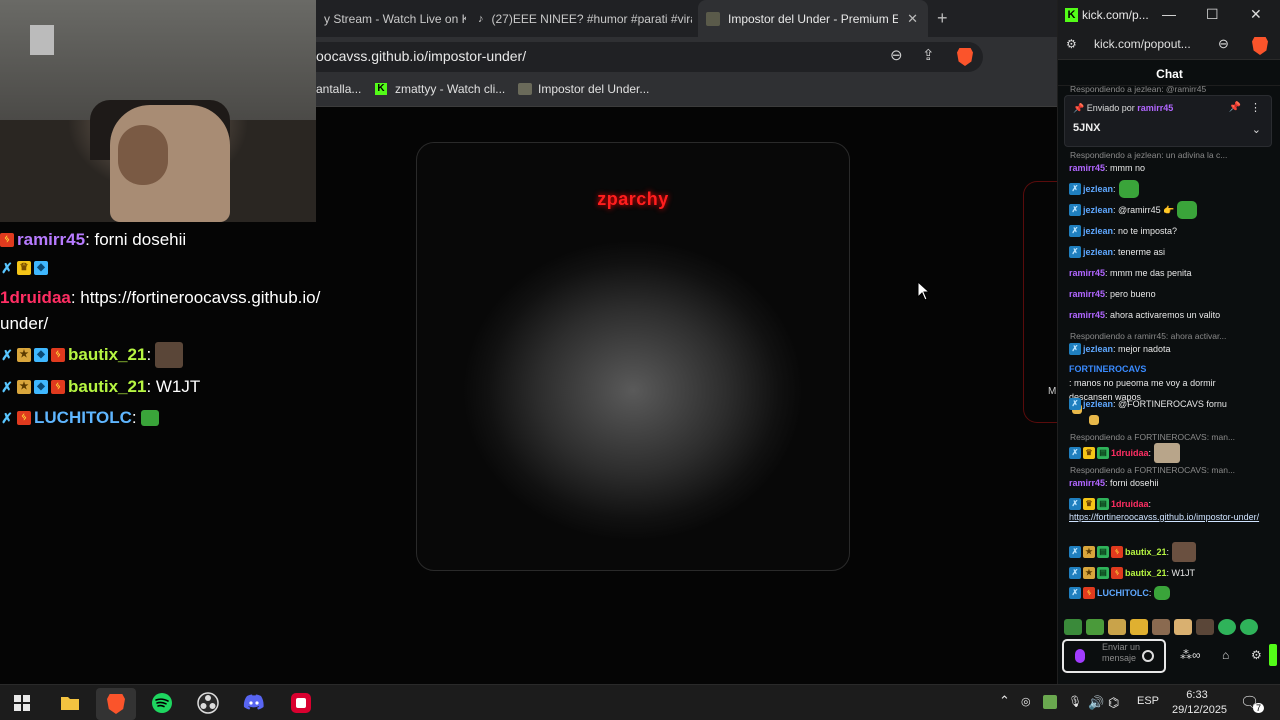 The image size is (1280, 720). Describe the element at coordinates (1169, 573) in the screenshot. I see `chat-message: ✗ ★ ▤ ᛃ bautix_21: W1JT` at that location.